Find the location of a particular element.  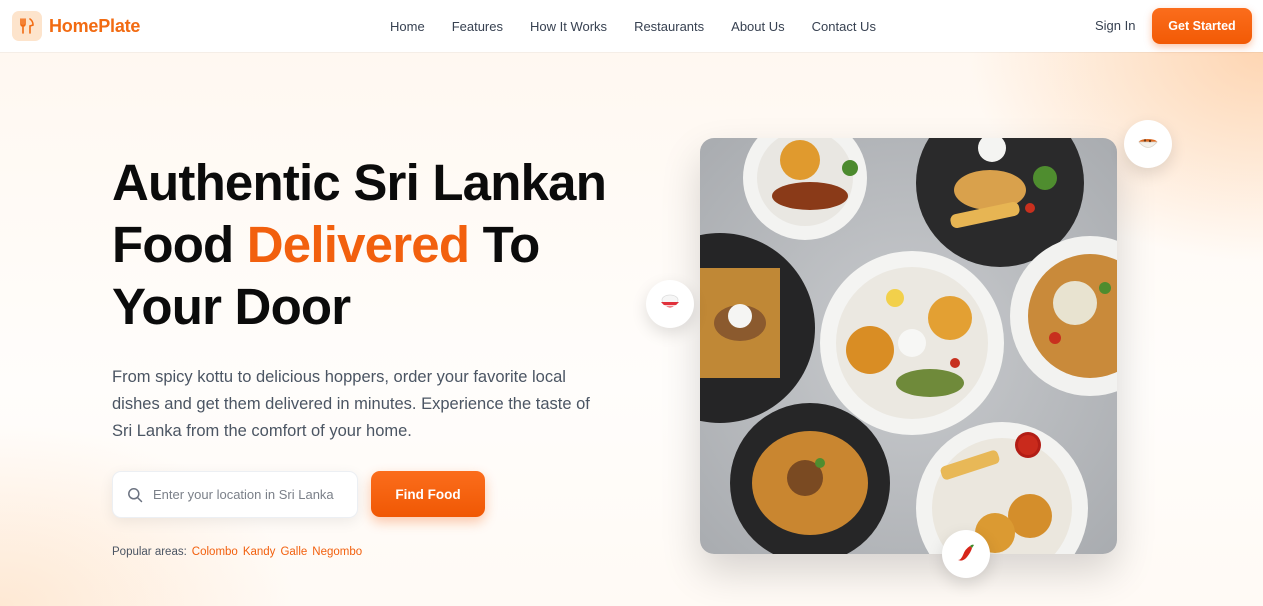

curry-bowl-badge is located at coordinates (1148, 144).